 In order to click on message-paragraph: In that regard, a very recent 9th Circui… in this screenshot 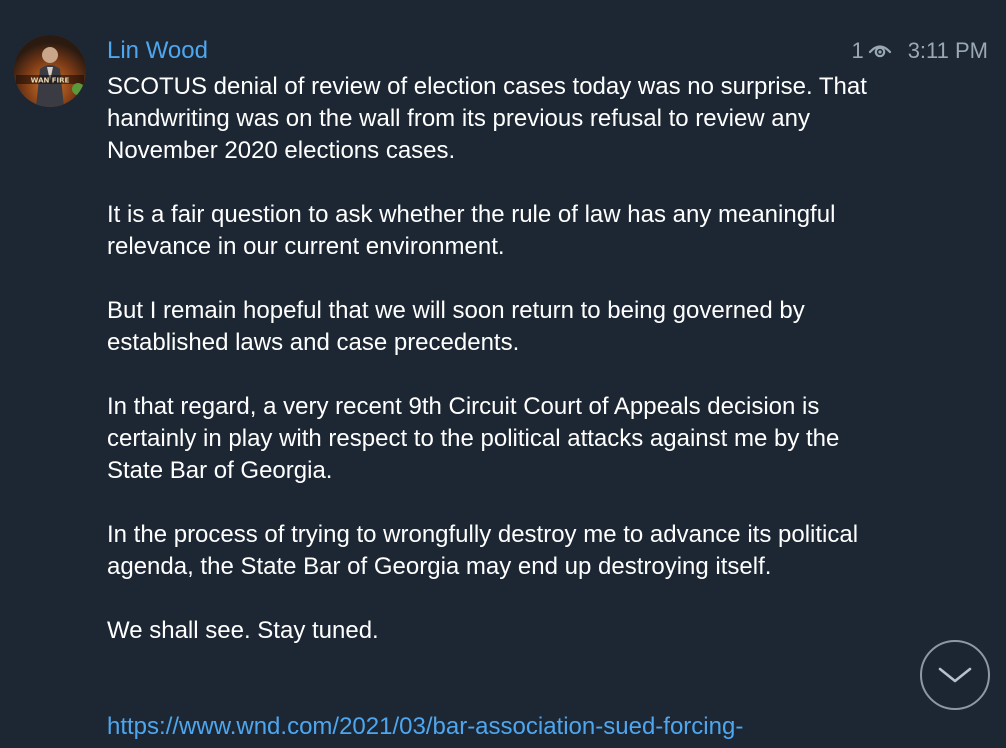, I will do `click(473, 438)`.